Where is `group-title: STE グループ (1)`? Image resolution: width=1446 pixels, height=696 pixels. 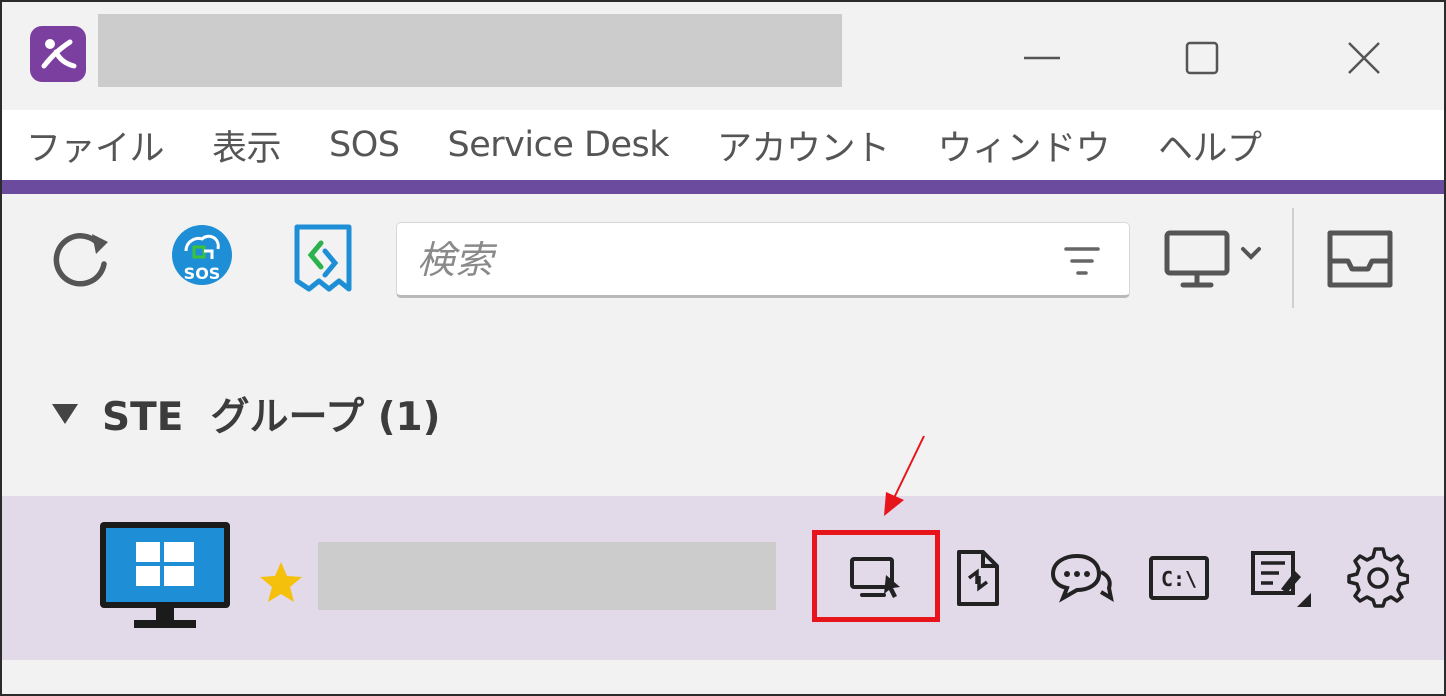 group-title: STE グループ (1) is located at coordinates (271, 417).